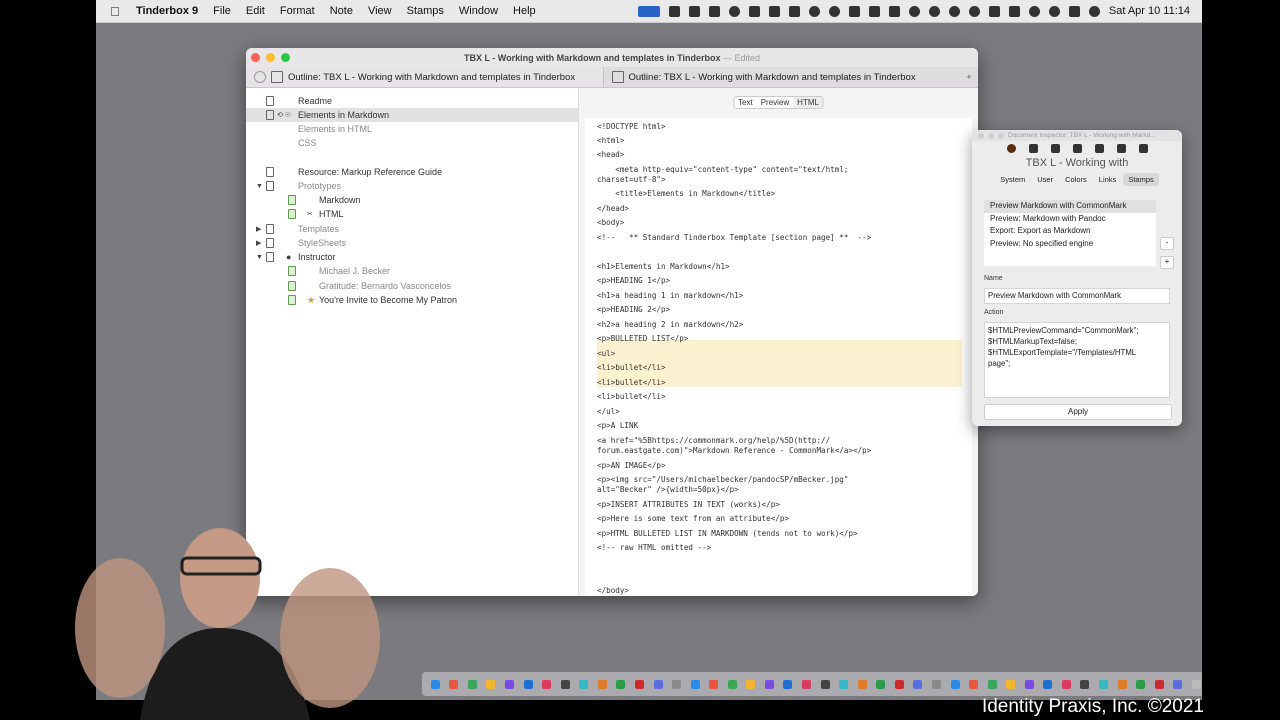 This screenshot has height=720, width=1280. I want to click on menu-app-name: Tinderbox 9, so click(167, 11).